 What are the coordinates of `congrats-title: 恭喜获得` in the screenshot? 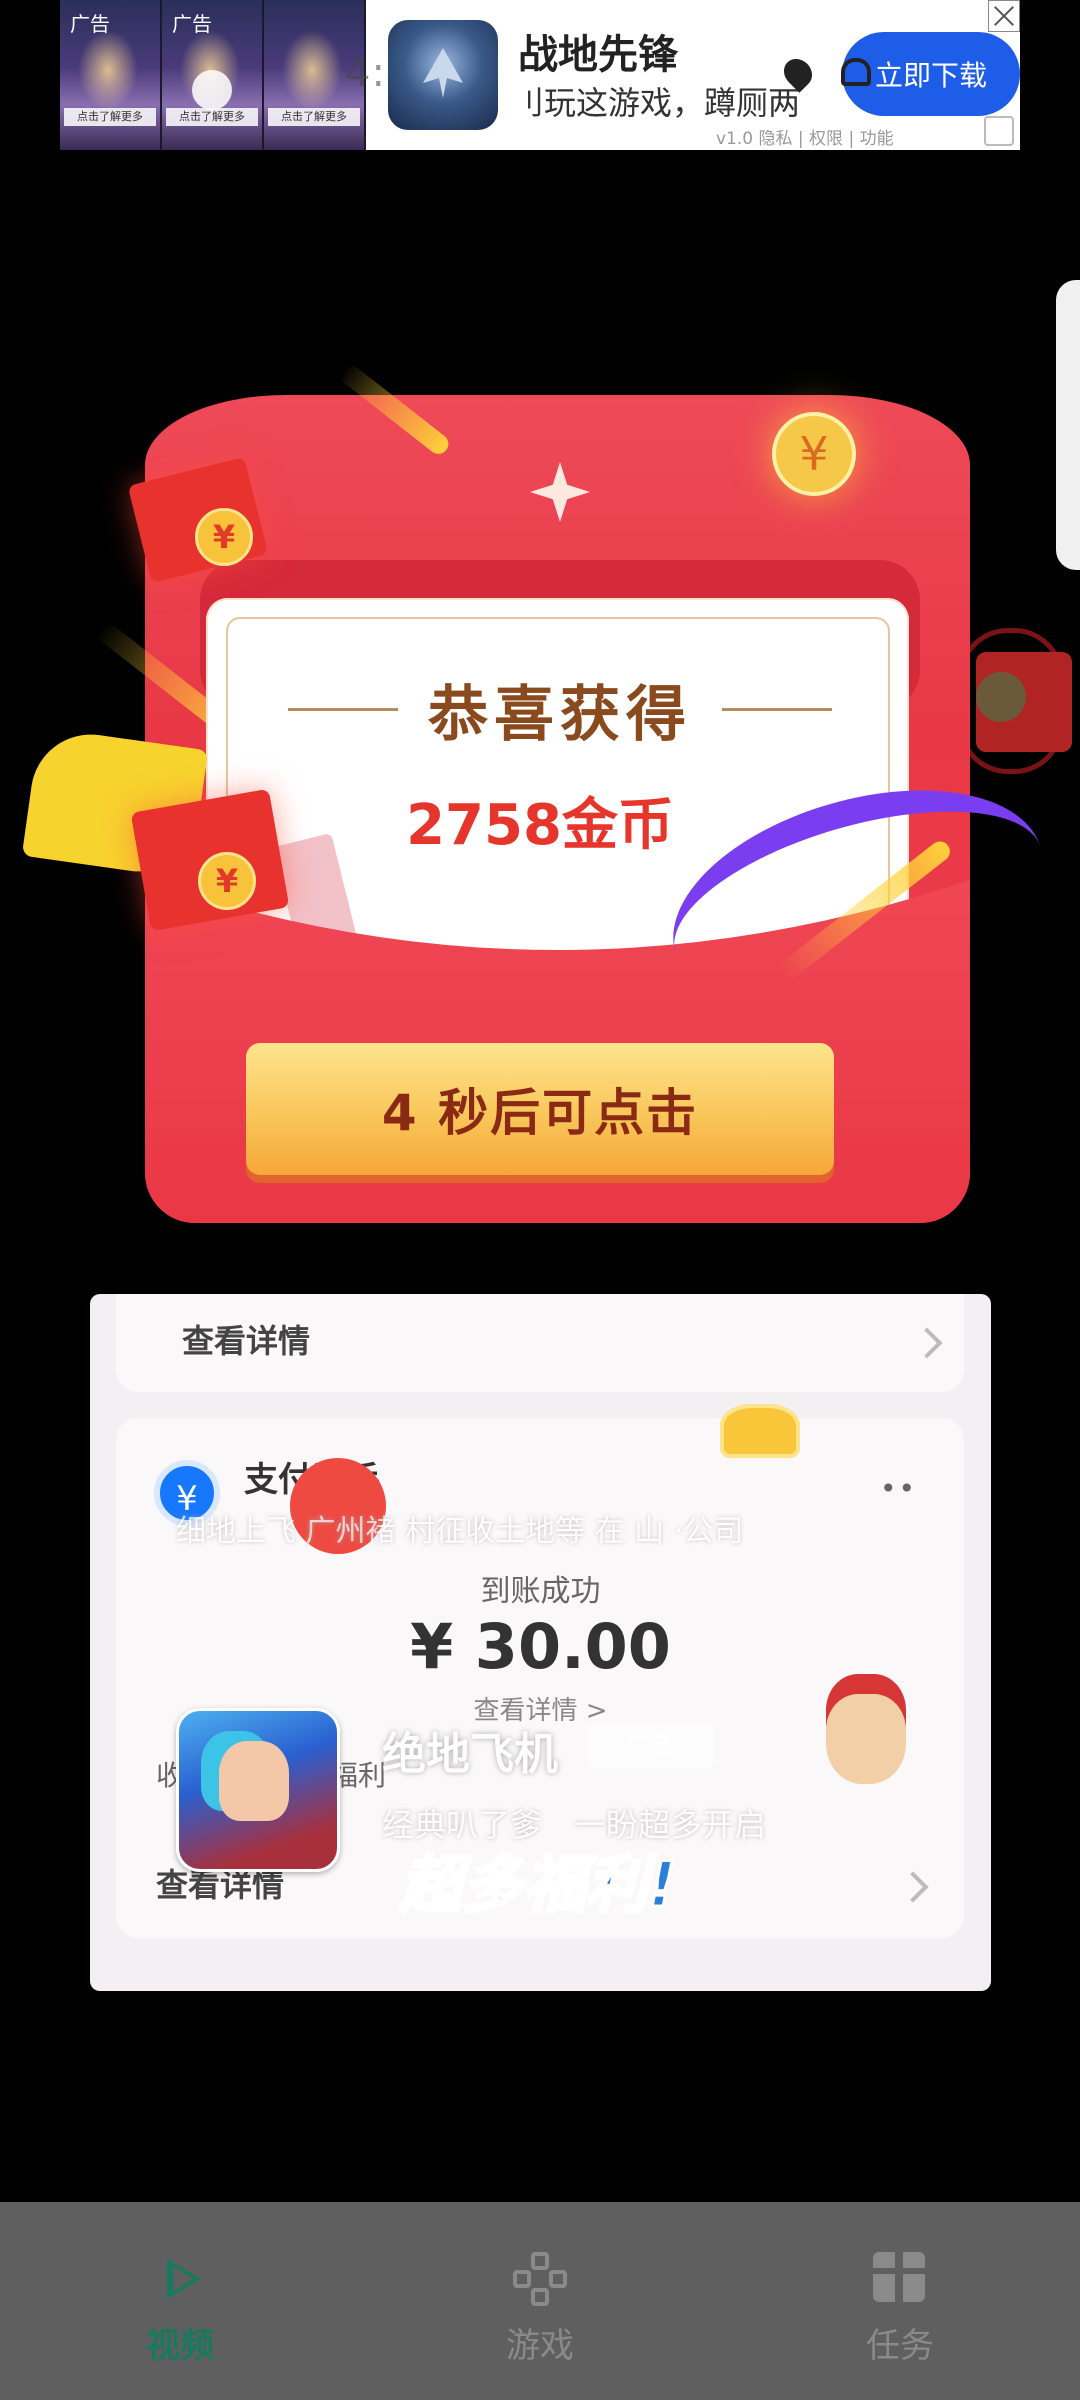 It's located at (560, 715).